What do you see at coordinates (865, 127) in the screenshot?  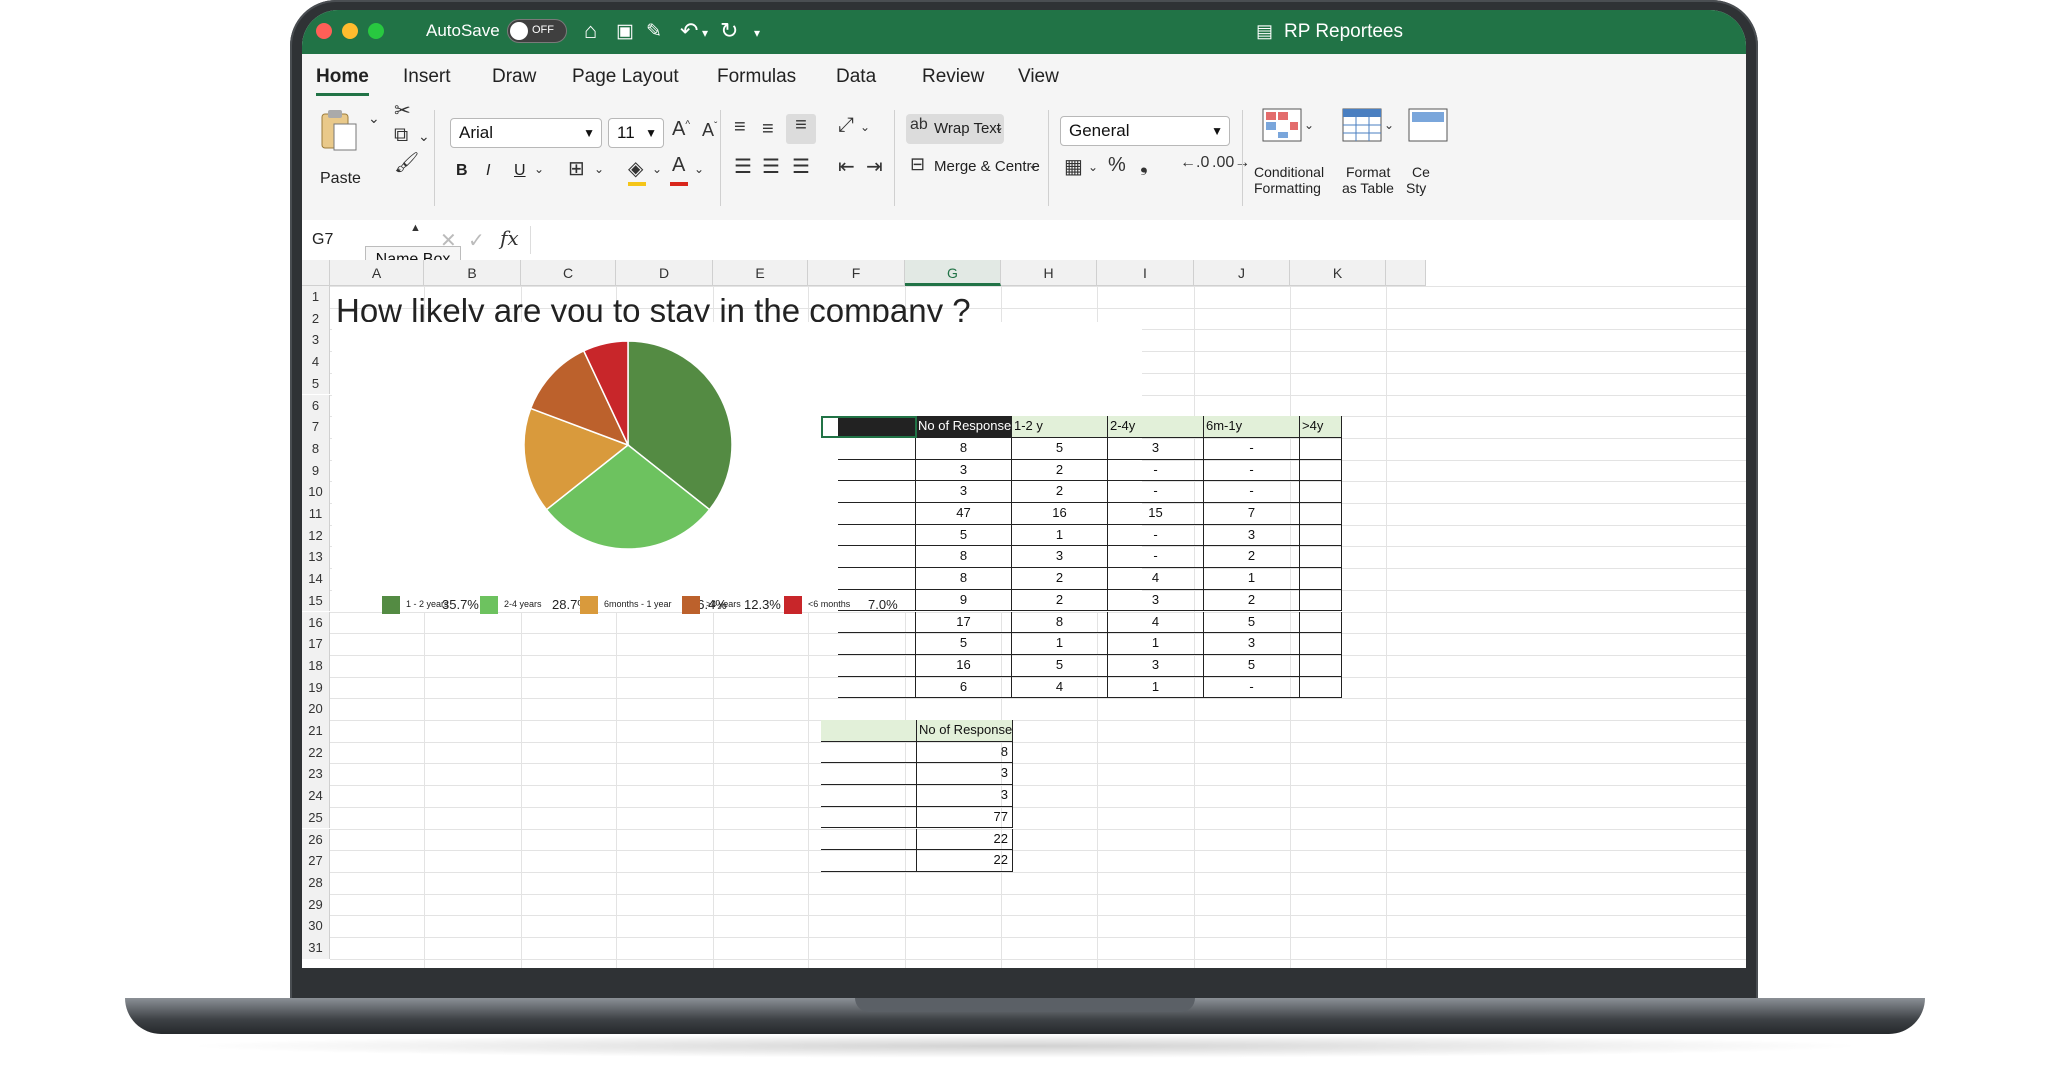 I see `orientation-dropdown-icon: ⌄` at bounding box center [865, 127].